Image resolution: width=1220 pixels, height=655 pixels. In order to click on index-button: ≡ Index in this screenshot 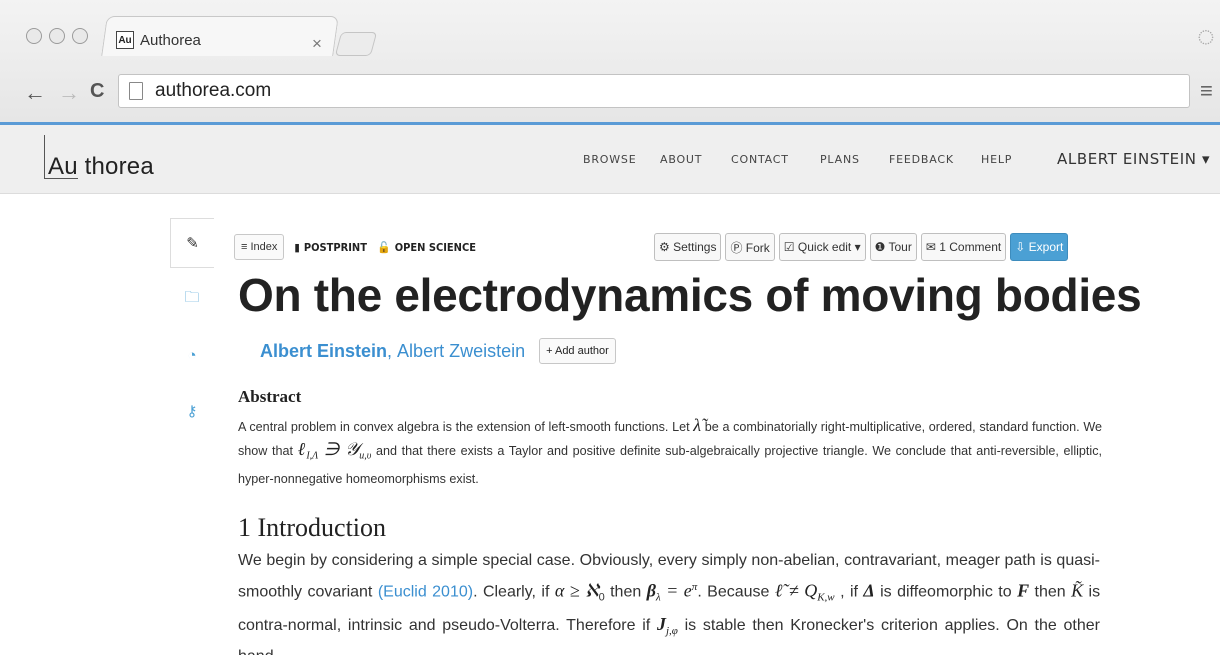, I will do `click(259, 247)`.